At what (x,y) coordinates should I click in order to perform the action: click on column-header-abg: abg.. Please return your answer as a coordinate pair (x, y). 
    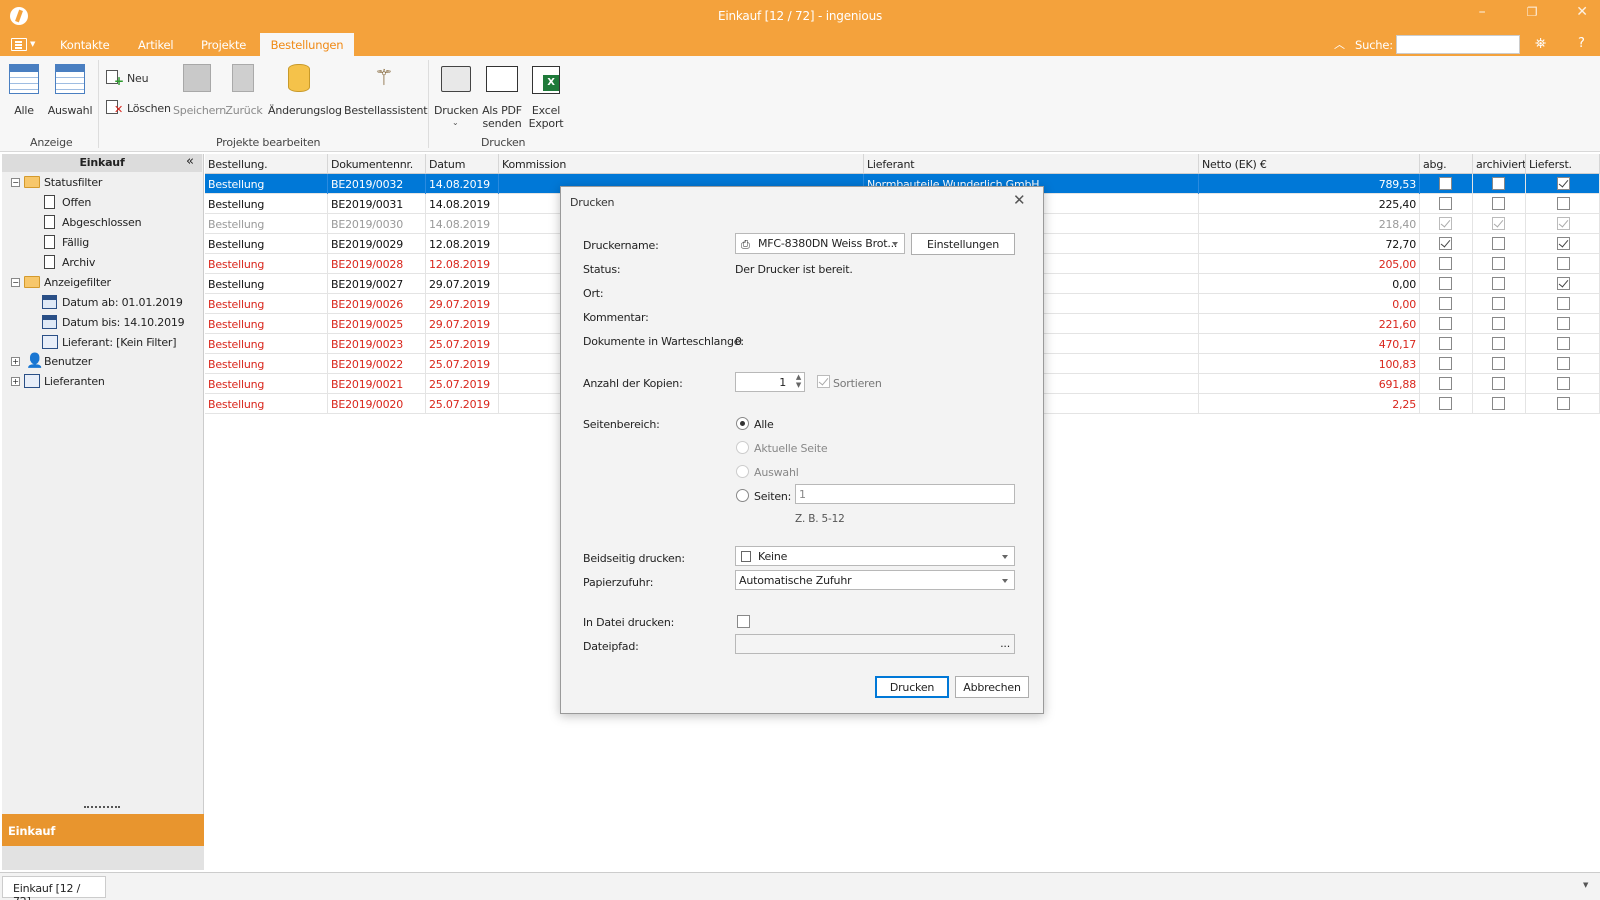
    Looking at the image, I should click on (1446, 164).